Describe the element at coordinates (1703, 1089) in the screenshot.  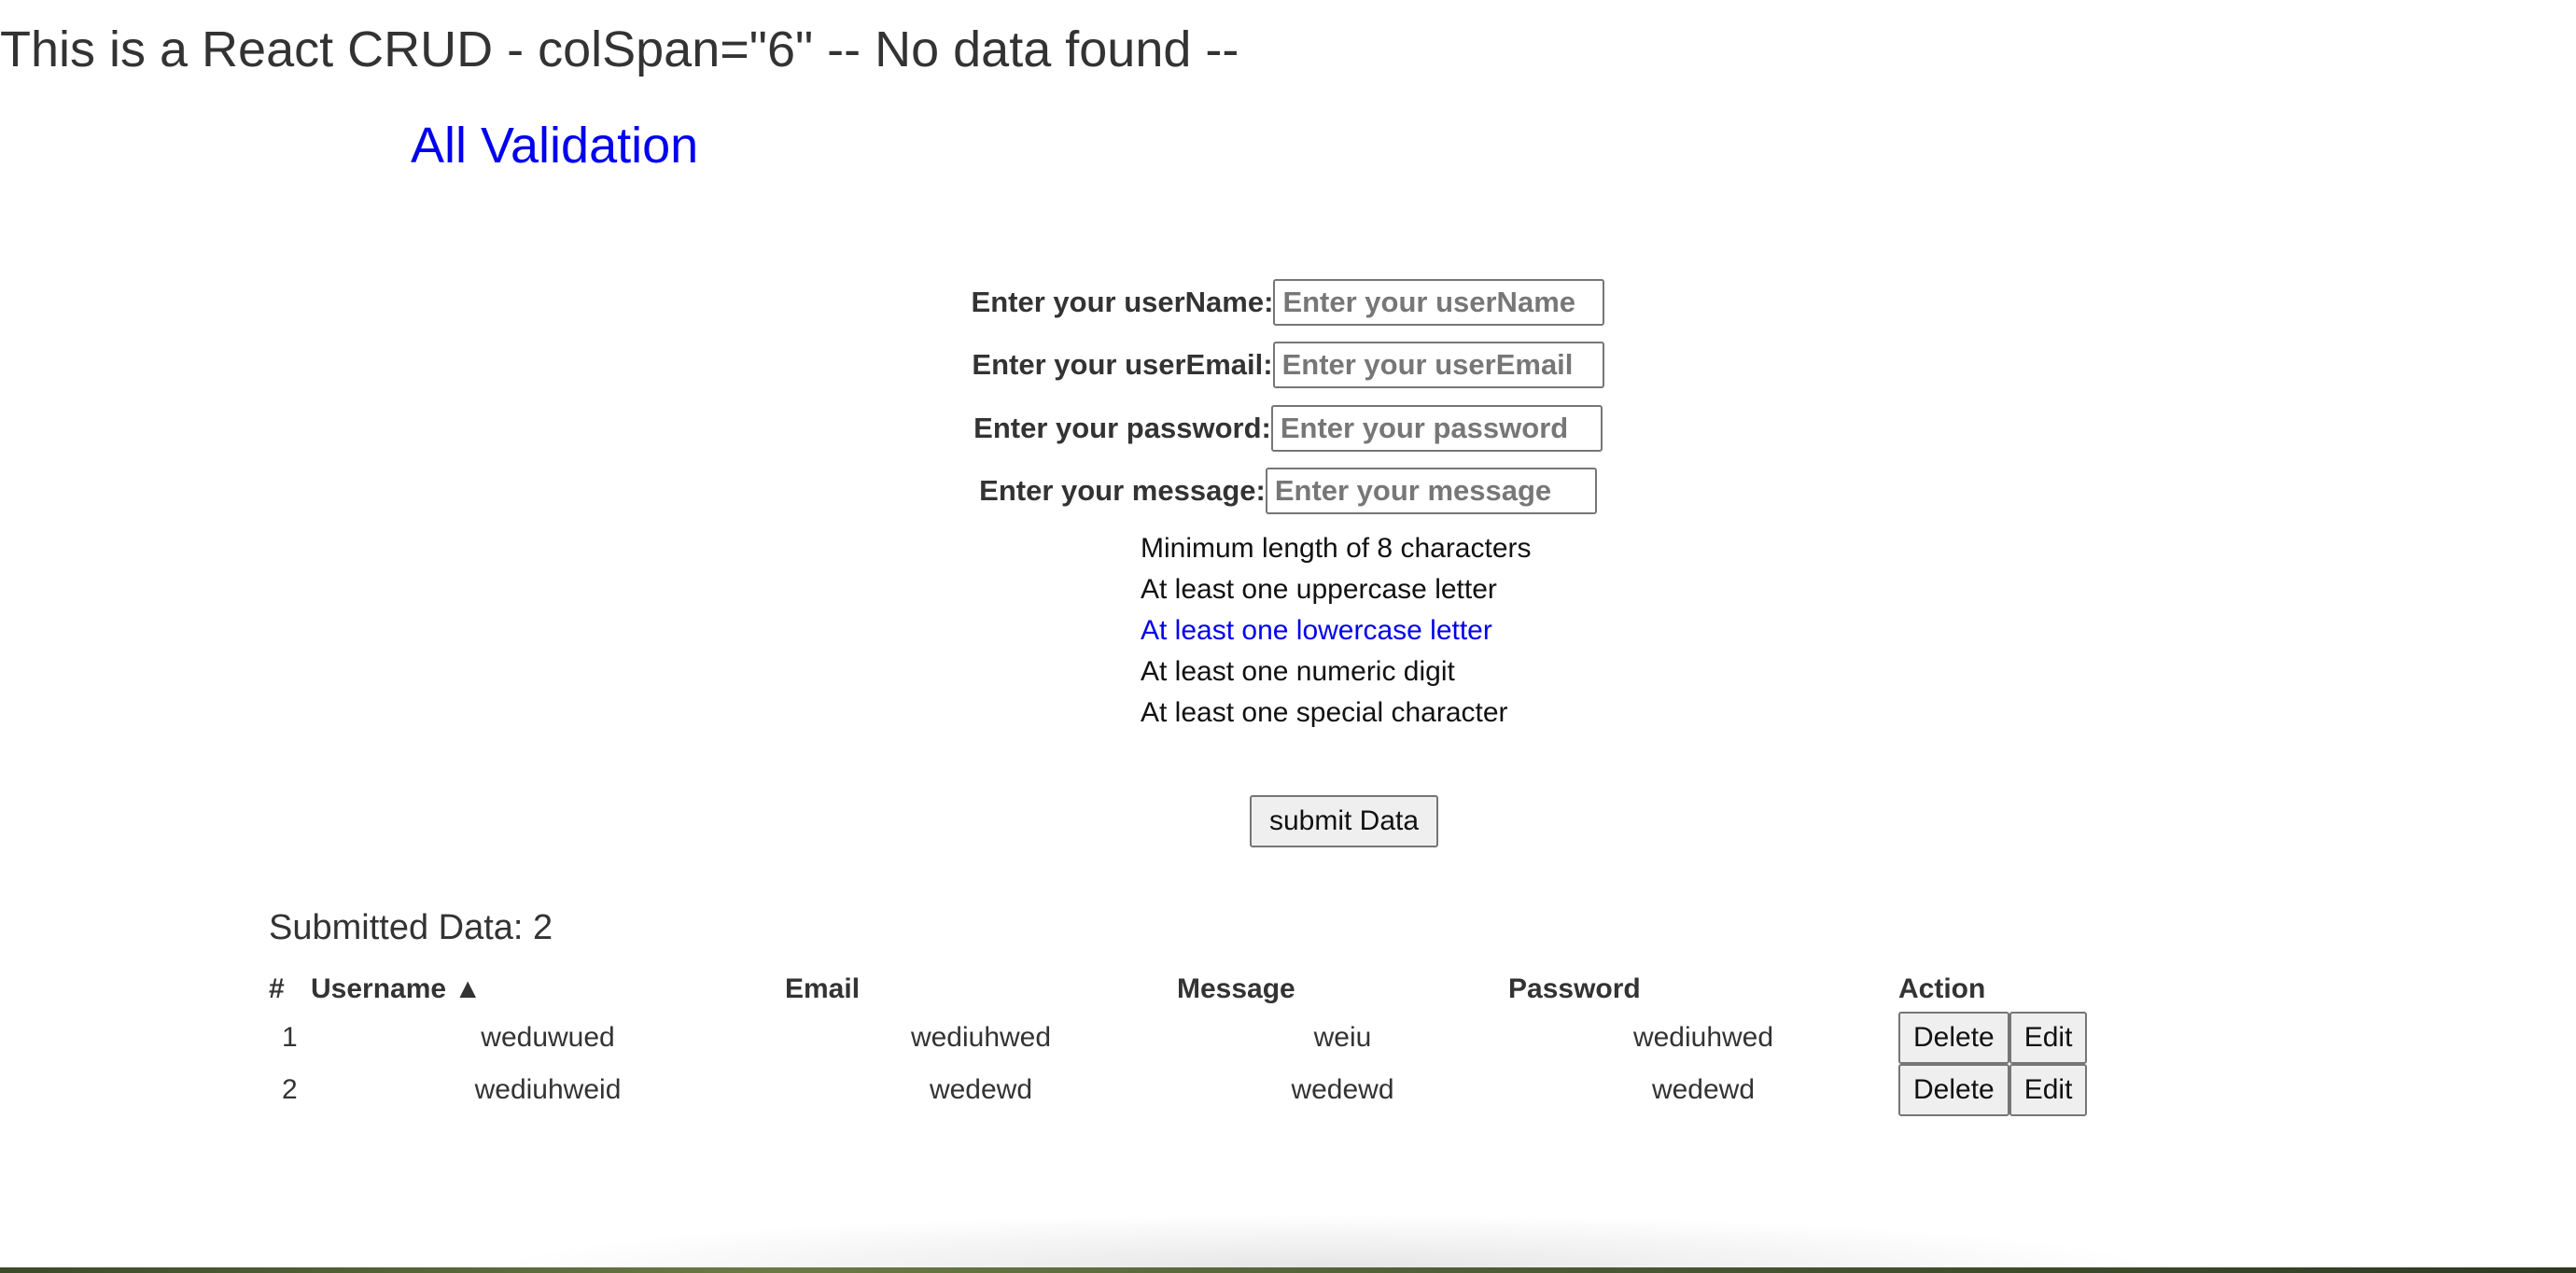
I see `row-password: wedewd` at that location.